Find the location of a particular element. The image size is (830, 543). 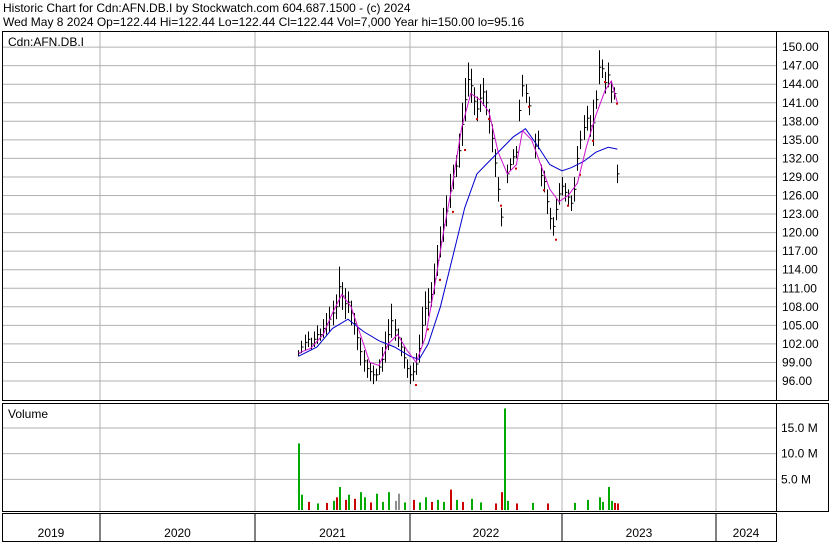

price-tick-label: 108.00 is located at coordinates (800, 307).